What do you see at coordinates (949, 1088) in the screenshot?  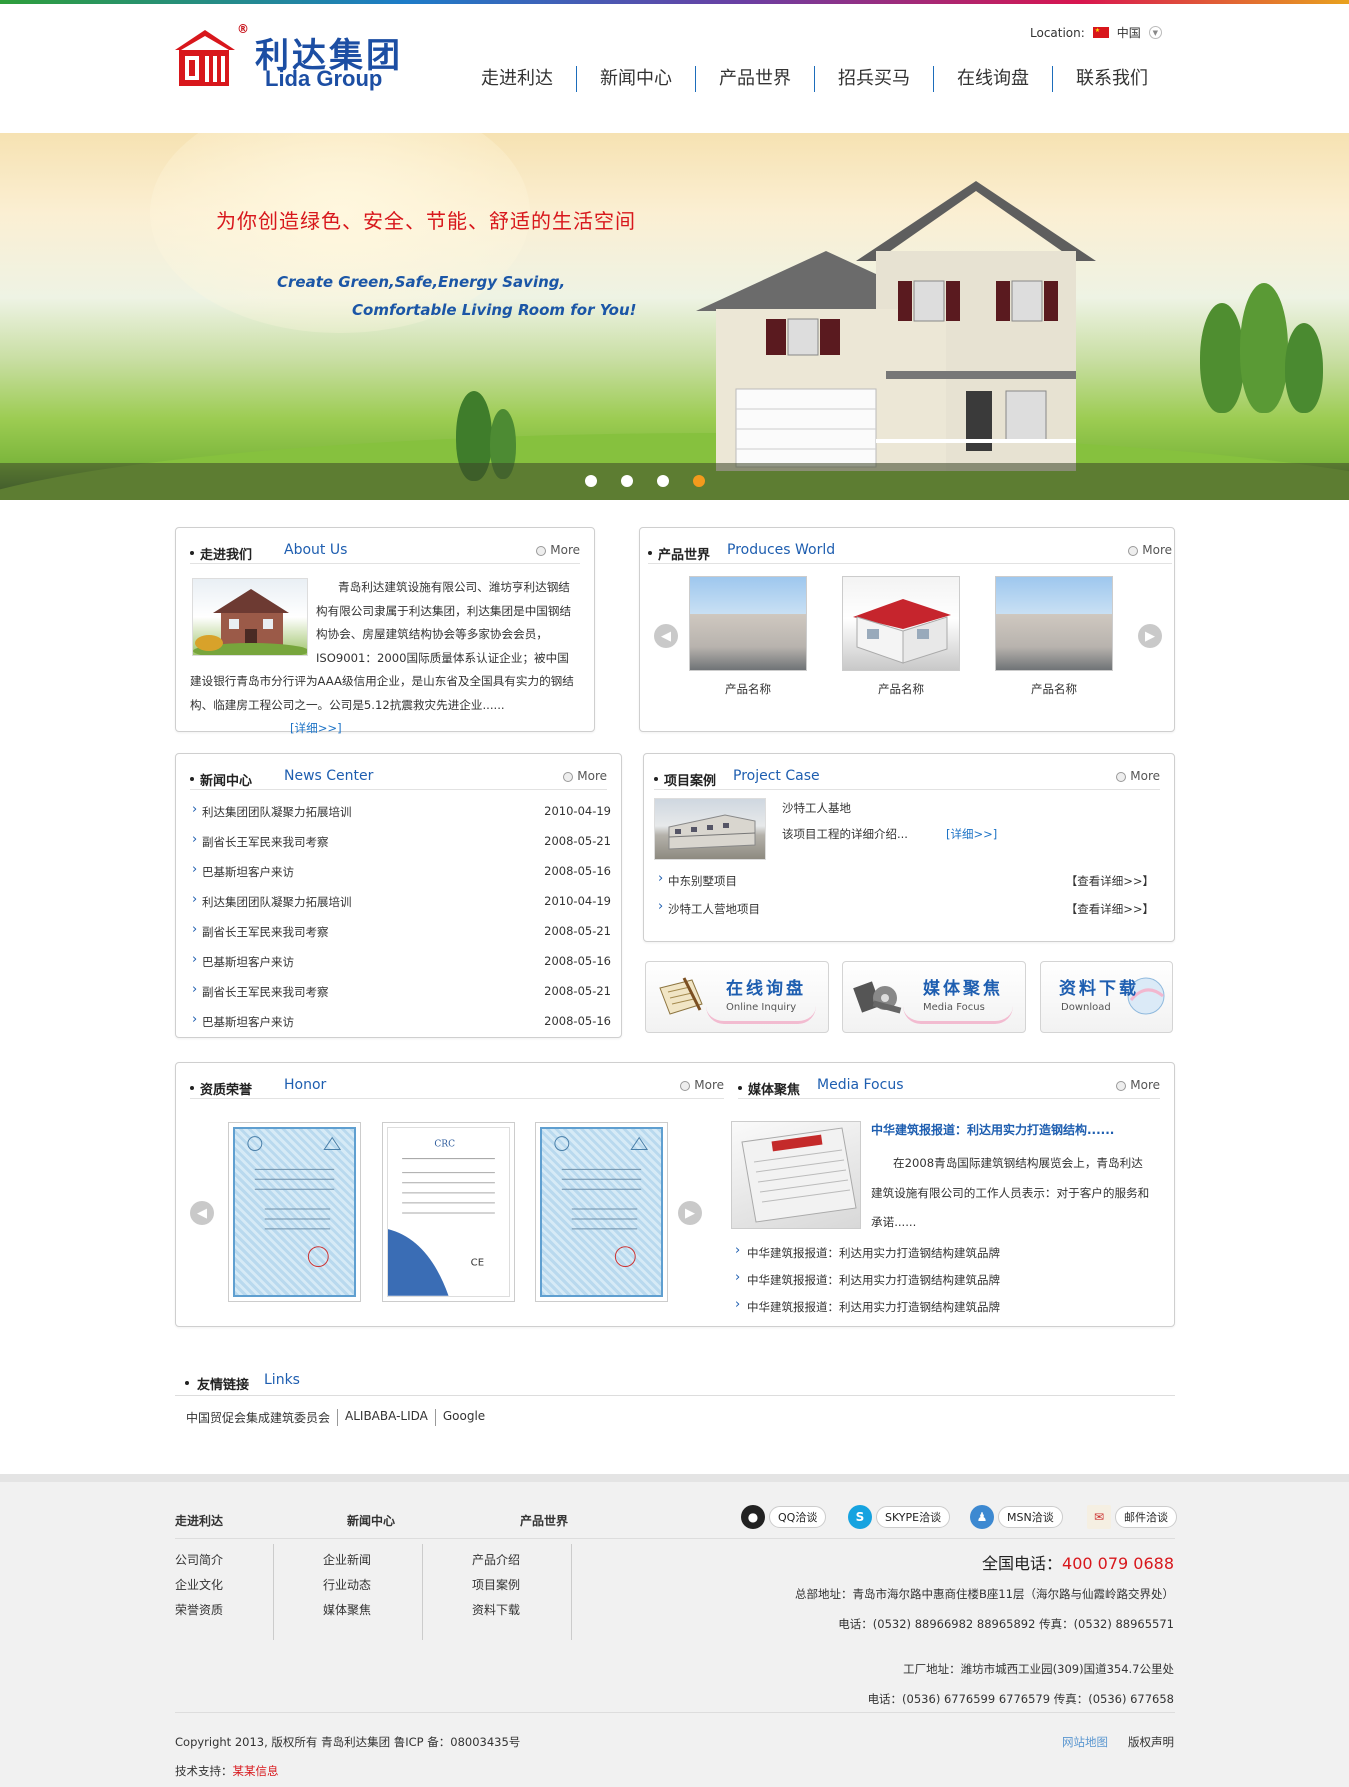 I see `media-title: 媒体聚焦 Media Focus More` at bounding box center [949, 1088].